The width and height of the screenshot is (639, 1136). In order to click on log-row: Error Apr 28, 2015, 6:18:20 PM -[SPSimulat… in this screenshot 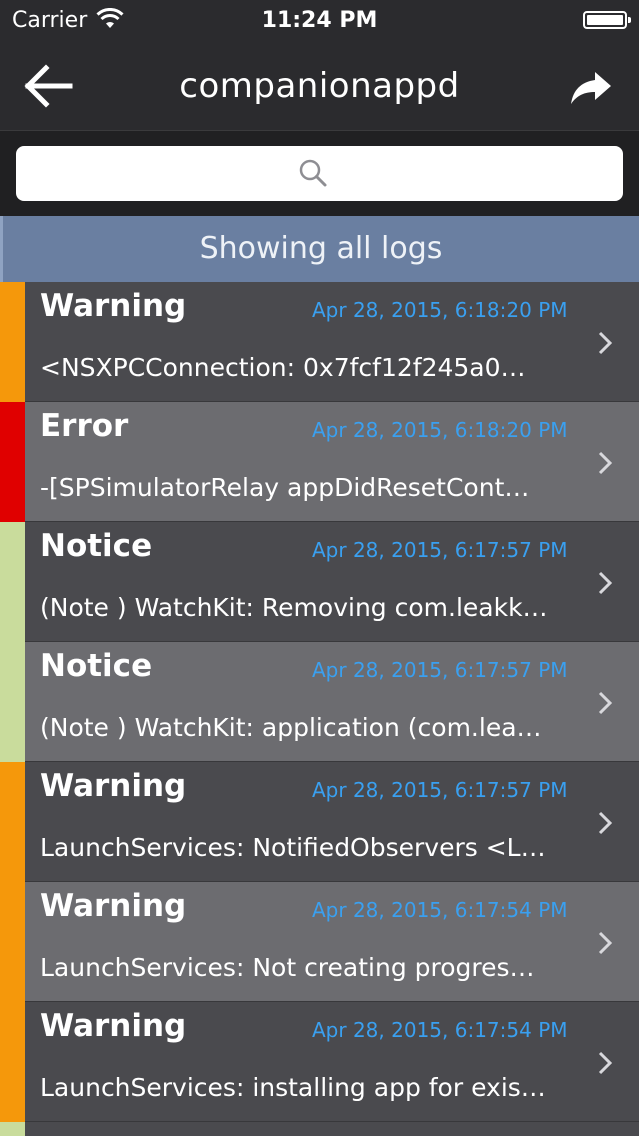, I will do `click(319, 462)`.